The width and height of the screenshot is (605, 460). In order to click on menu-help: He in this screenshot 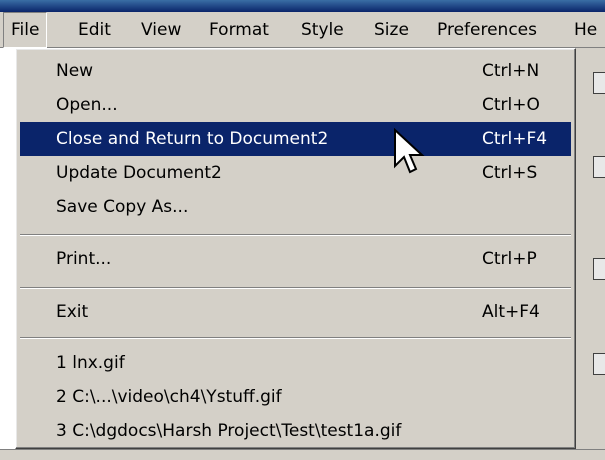, I will do `click(585, 30)`.